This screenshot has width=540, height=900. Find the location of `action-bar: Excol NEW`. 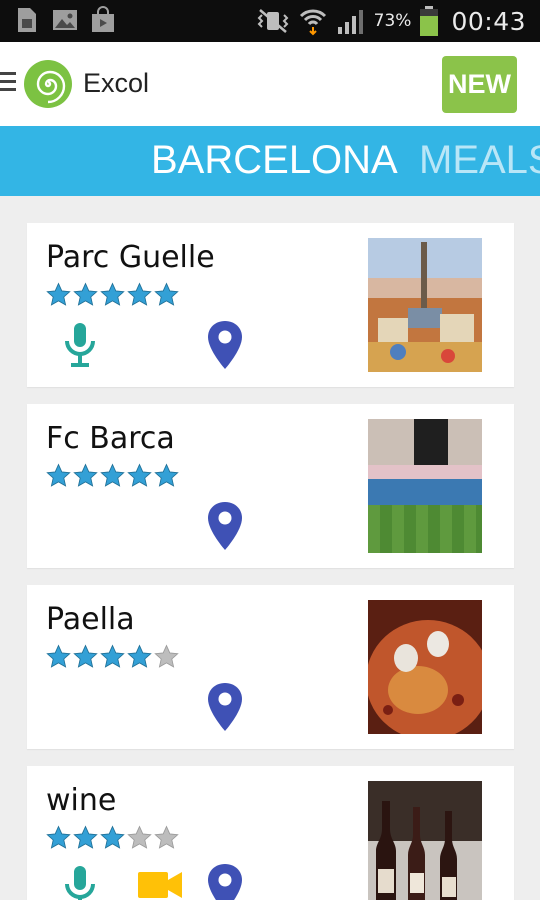

action-bar: Excol NEW is located at coordinates (270, 84).